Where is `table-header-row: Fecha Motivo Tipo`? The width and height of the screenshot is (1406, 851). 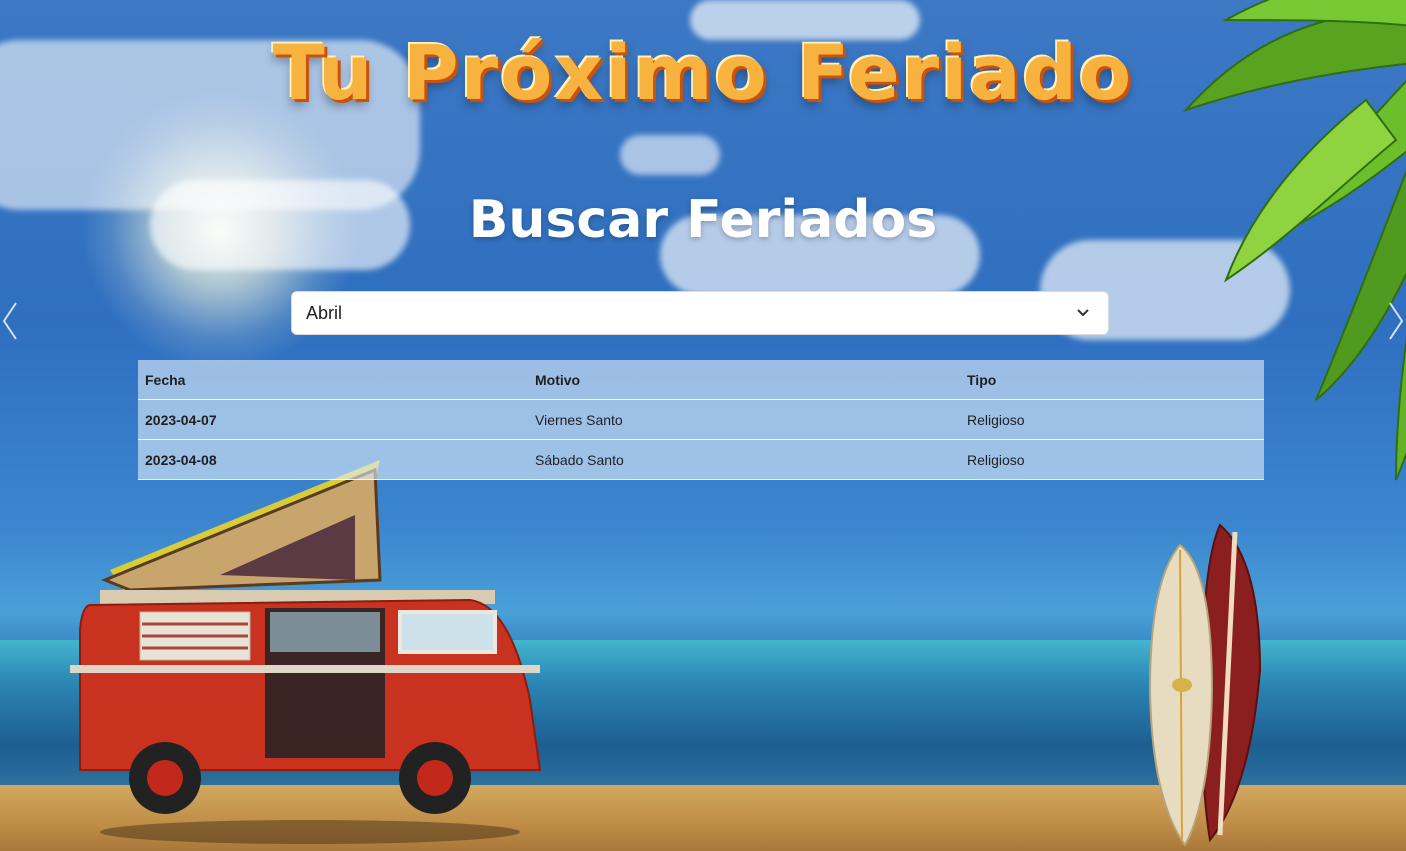
table-header-row: Fecha Motivo Tipo is located at coordinates (701, 380).